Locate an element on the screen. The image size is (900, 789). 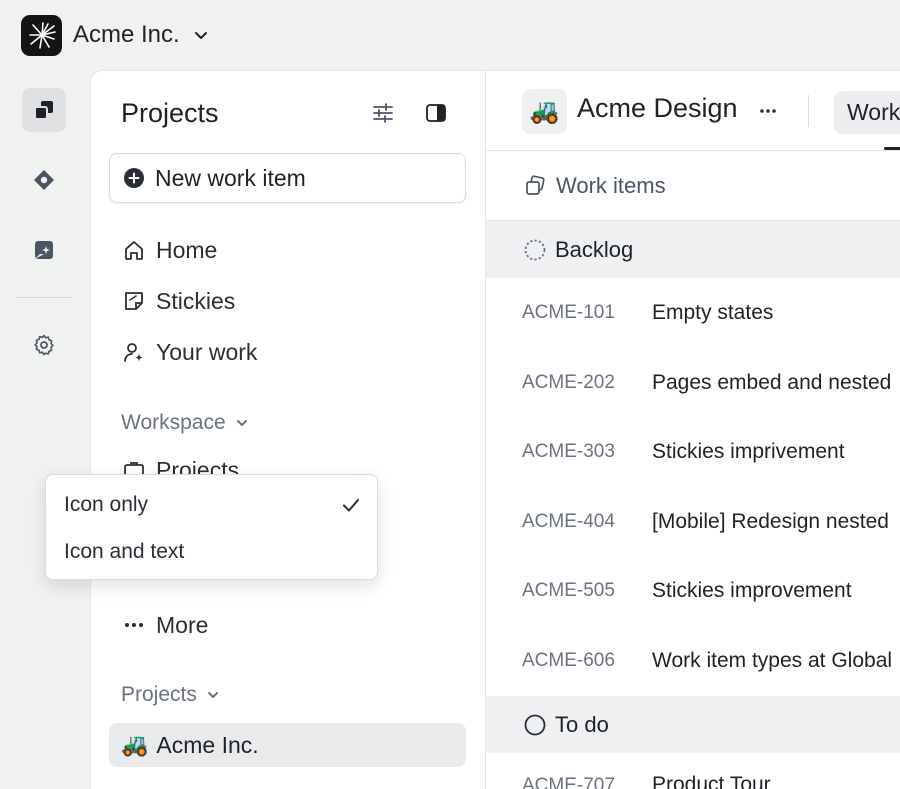
todo-status-icon is located at coordinates (535, 724).